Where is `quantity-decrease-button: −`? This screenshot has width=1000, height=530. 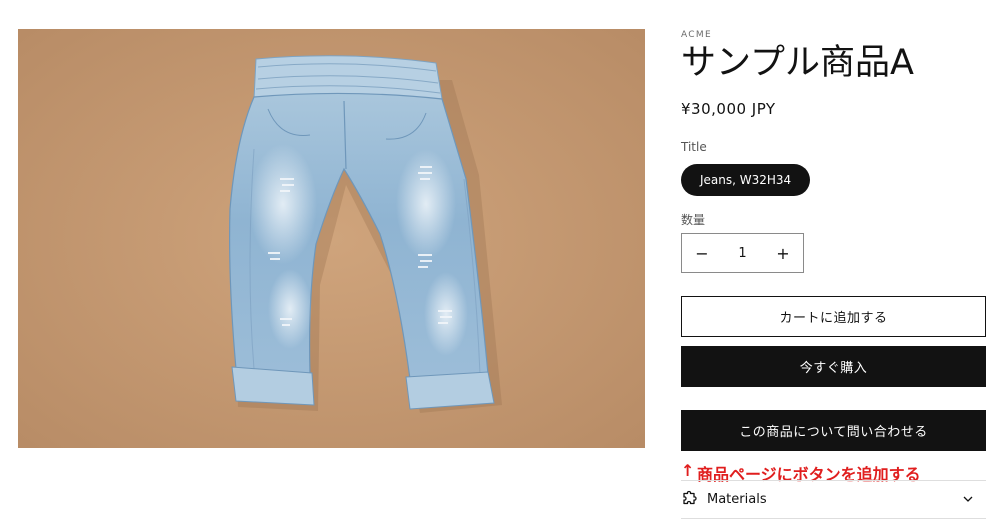 quantity-decrease-button: − is located at coordinates (702, 253).